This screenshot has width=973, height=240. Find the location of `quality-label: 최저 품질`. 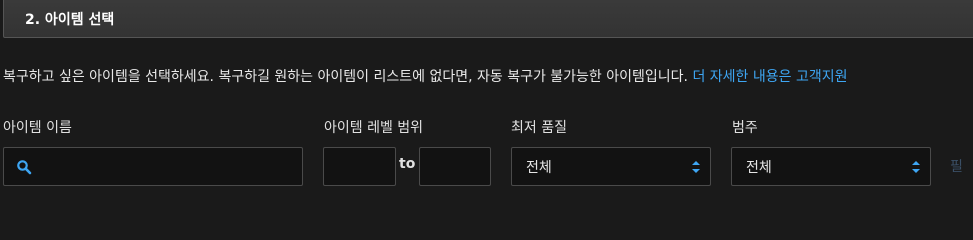

quality-label: 최저 품질 is located at coordinates (539, 128).